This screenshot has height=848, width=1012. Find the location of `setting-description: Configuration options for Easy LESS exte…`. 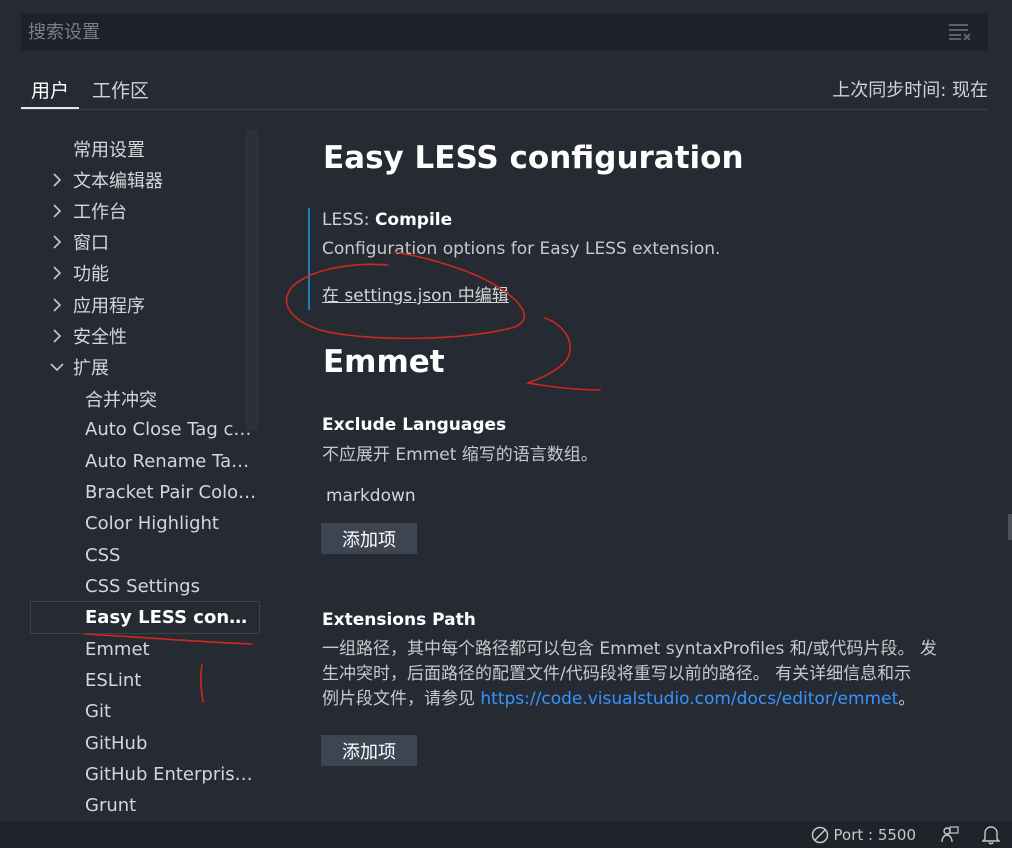

setting-description: Configuration options for Easy LESS exte… is located at coordinates (521, 249).